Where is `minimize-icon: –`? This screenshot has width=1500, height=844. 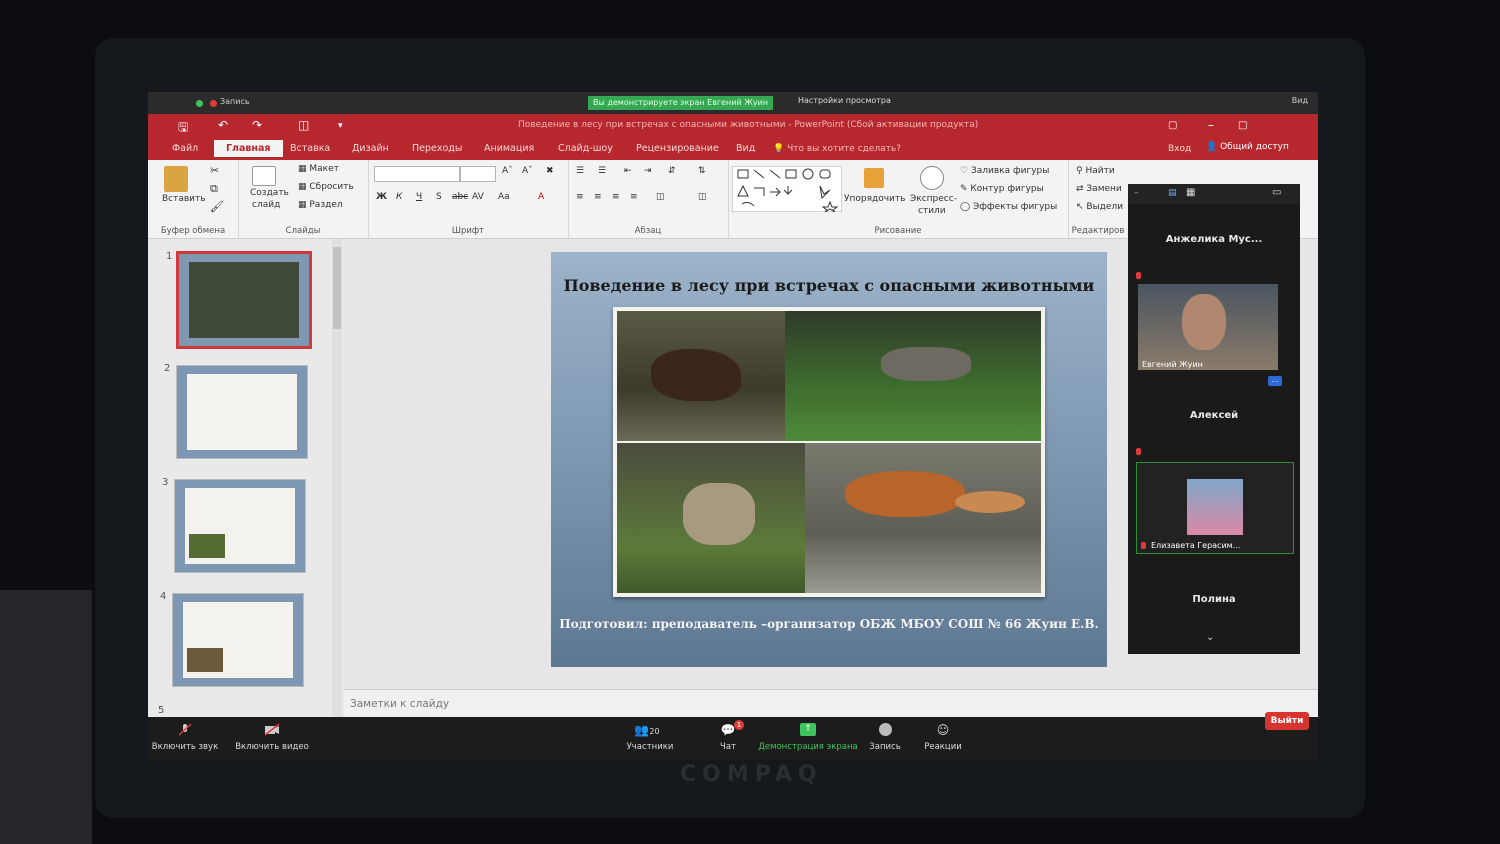
minimize-icon: – is located at coordinates (1211, 125).